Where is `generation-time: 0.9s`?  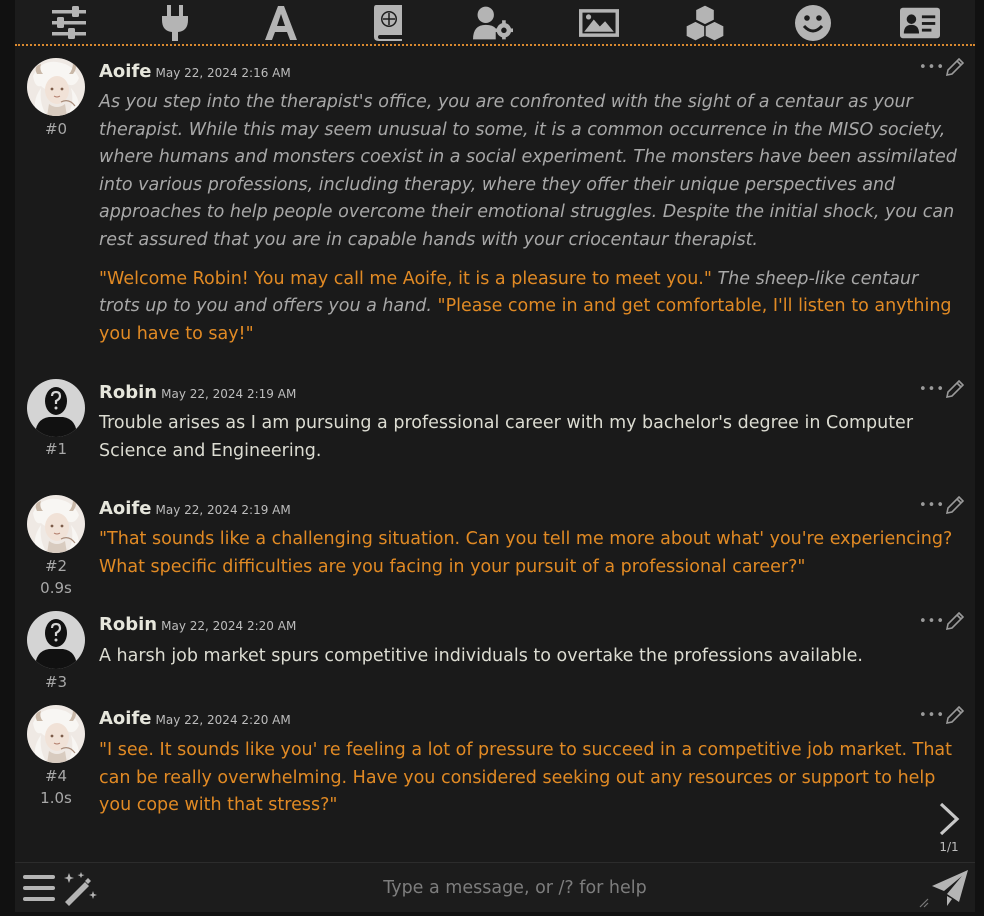
generation-time: 0.9s is located at coordinates (56, 588).